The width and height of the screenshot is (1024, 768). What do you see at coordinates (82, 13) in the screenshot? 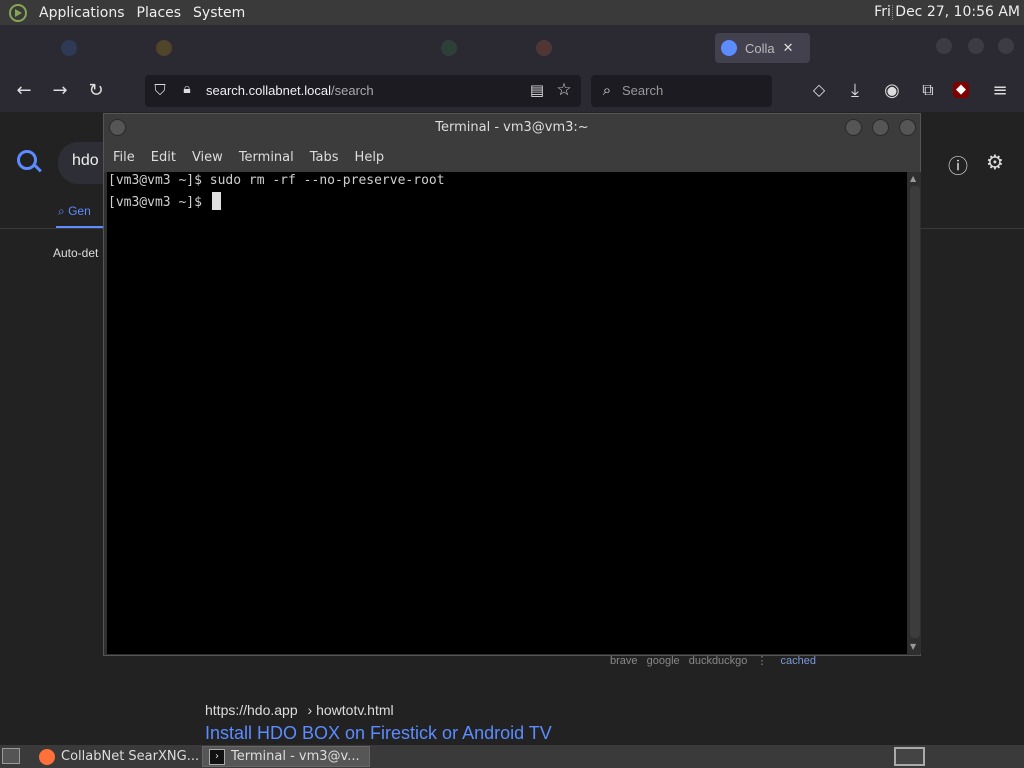
I see `menu-applications: Applications` at bounding box center [82, 13].